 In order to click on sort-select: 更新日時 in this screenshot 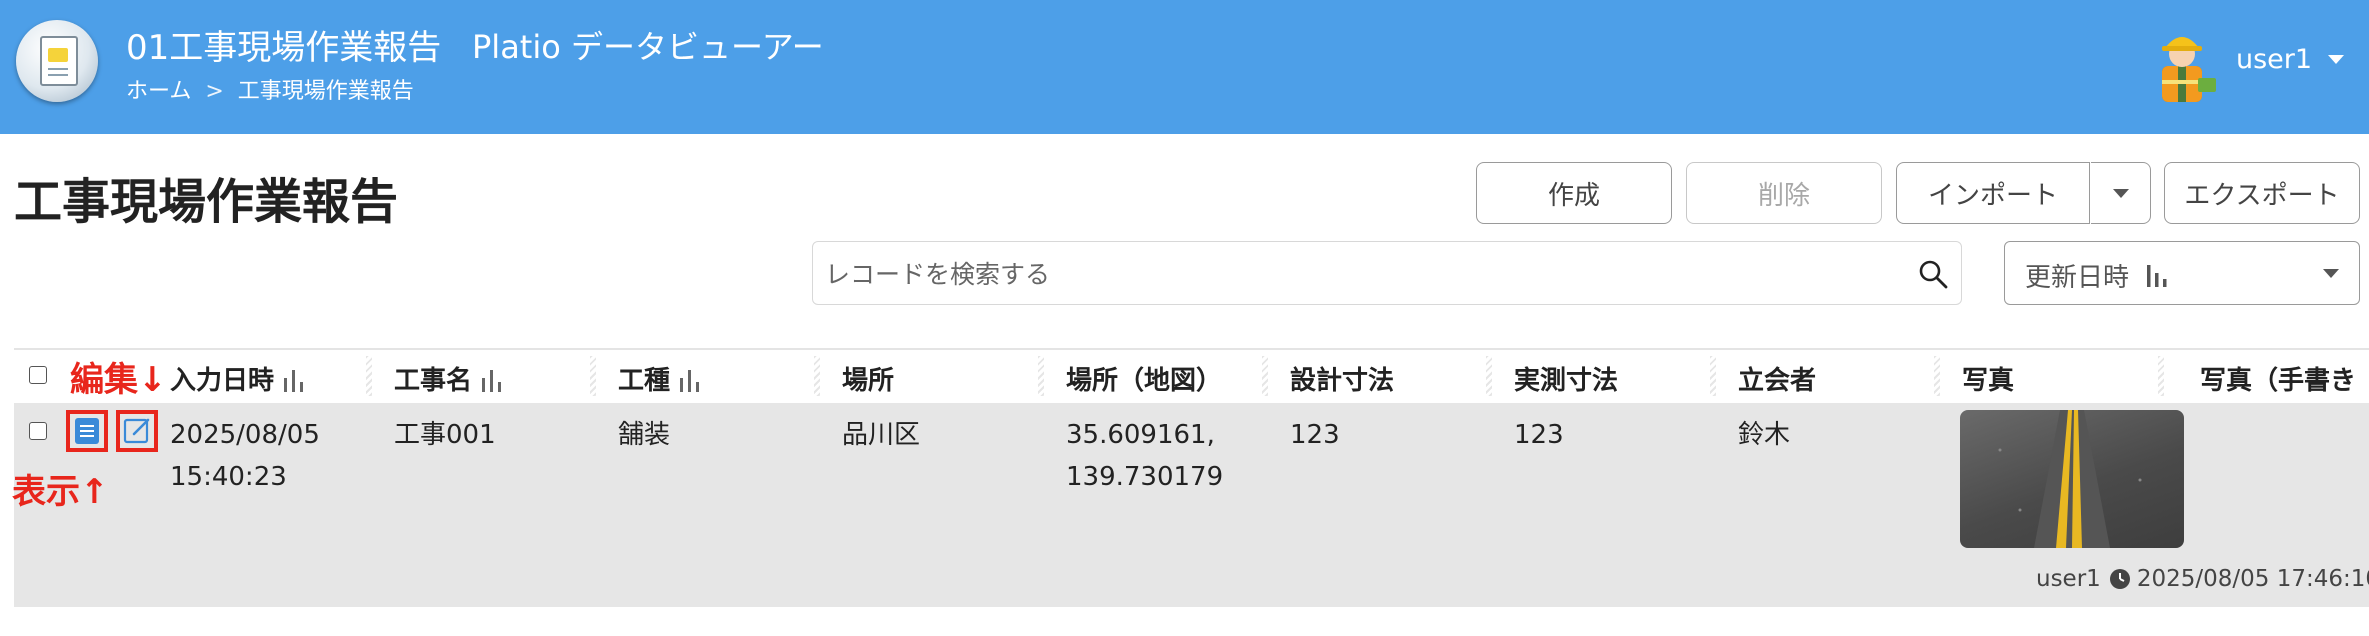, I will do `click(2182, 273)`.